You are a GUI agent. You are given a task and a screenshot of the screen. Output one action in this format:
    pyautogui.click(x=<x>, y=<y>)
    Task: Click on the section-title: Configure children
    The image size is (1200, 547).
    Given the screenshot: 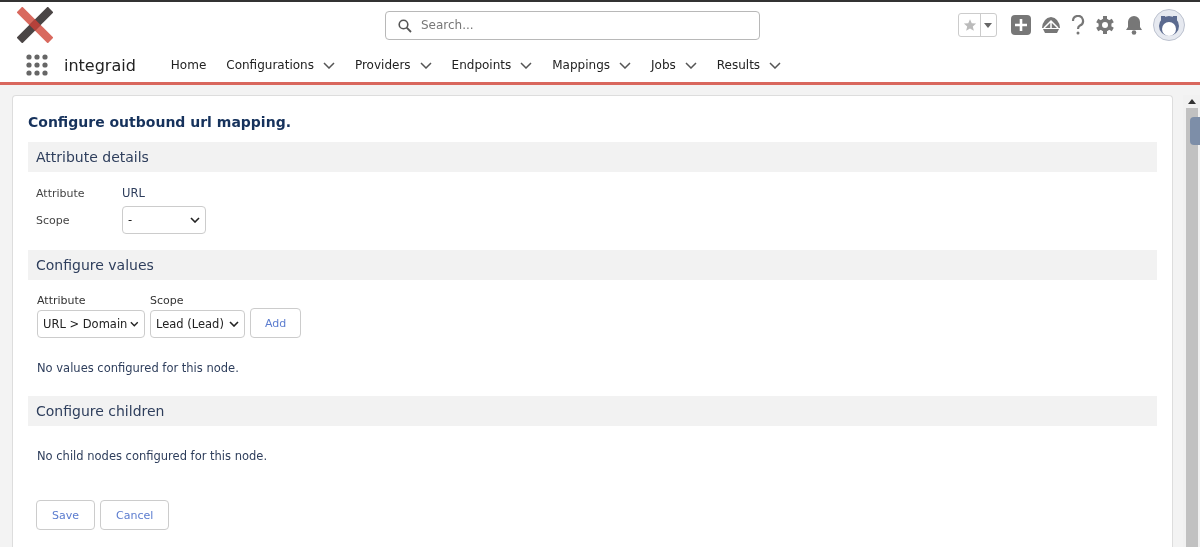 What is the action you would take?
    pyautogui.click(x=100, y=411)
    